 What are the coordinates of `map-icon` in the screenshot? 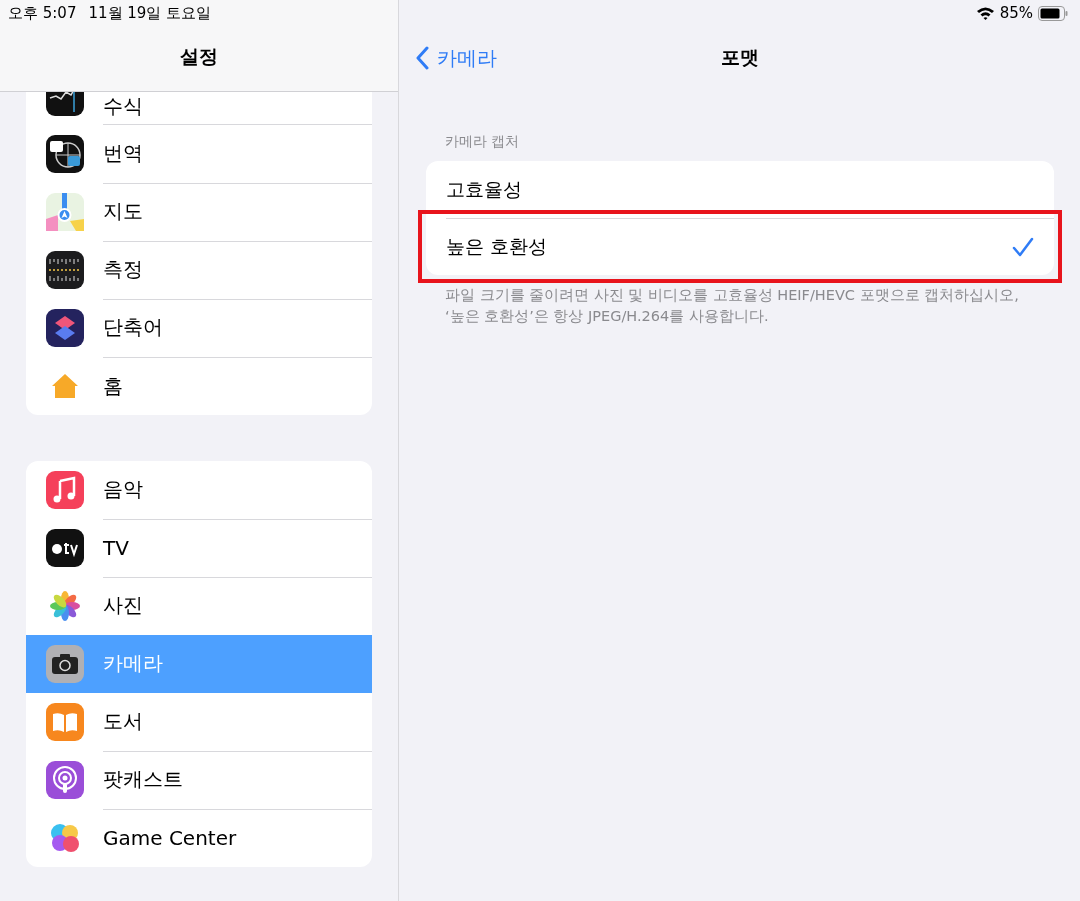 It's located at (65, 212).